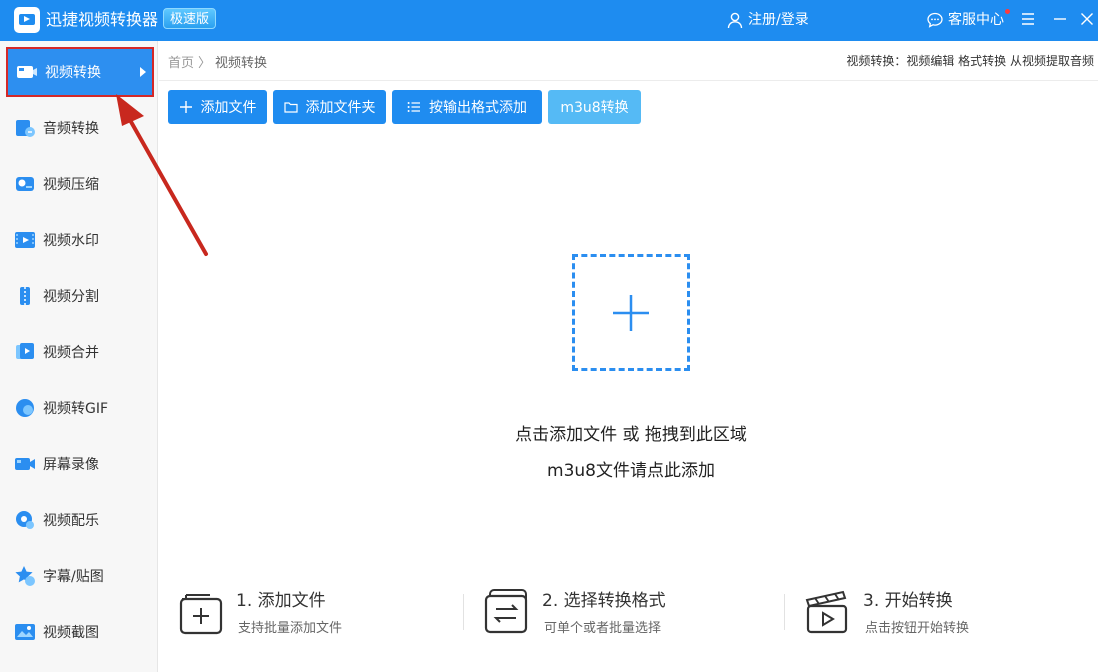 Image resolution: width=1098 pixels, height=672 pixels. What do you see at coordinates (413, 107) in the screenshot?
I see `list-icon` at bounding box center [413, 107].